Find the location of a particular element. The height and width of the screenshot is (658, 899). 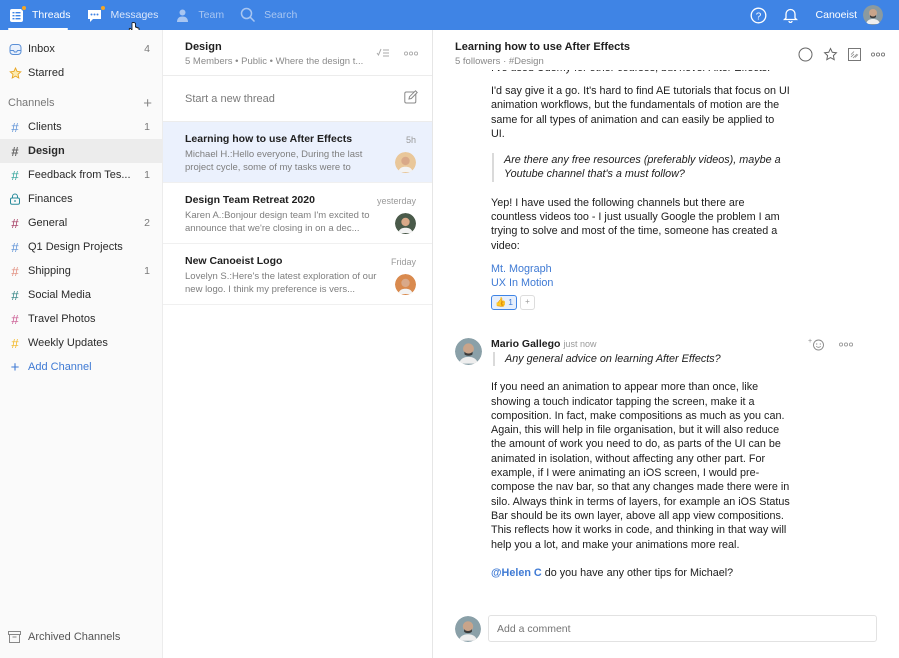

nav-threads: Threads is located at coordinates (39, 15).